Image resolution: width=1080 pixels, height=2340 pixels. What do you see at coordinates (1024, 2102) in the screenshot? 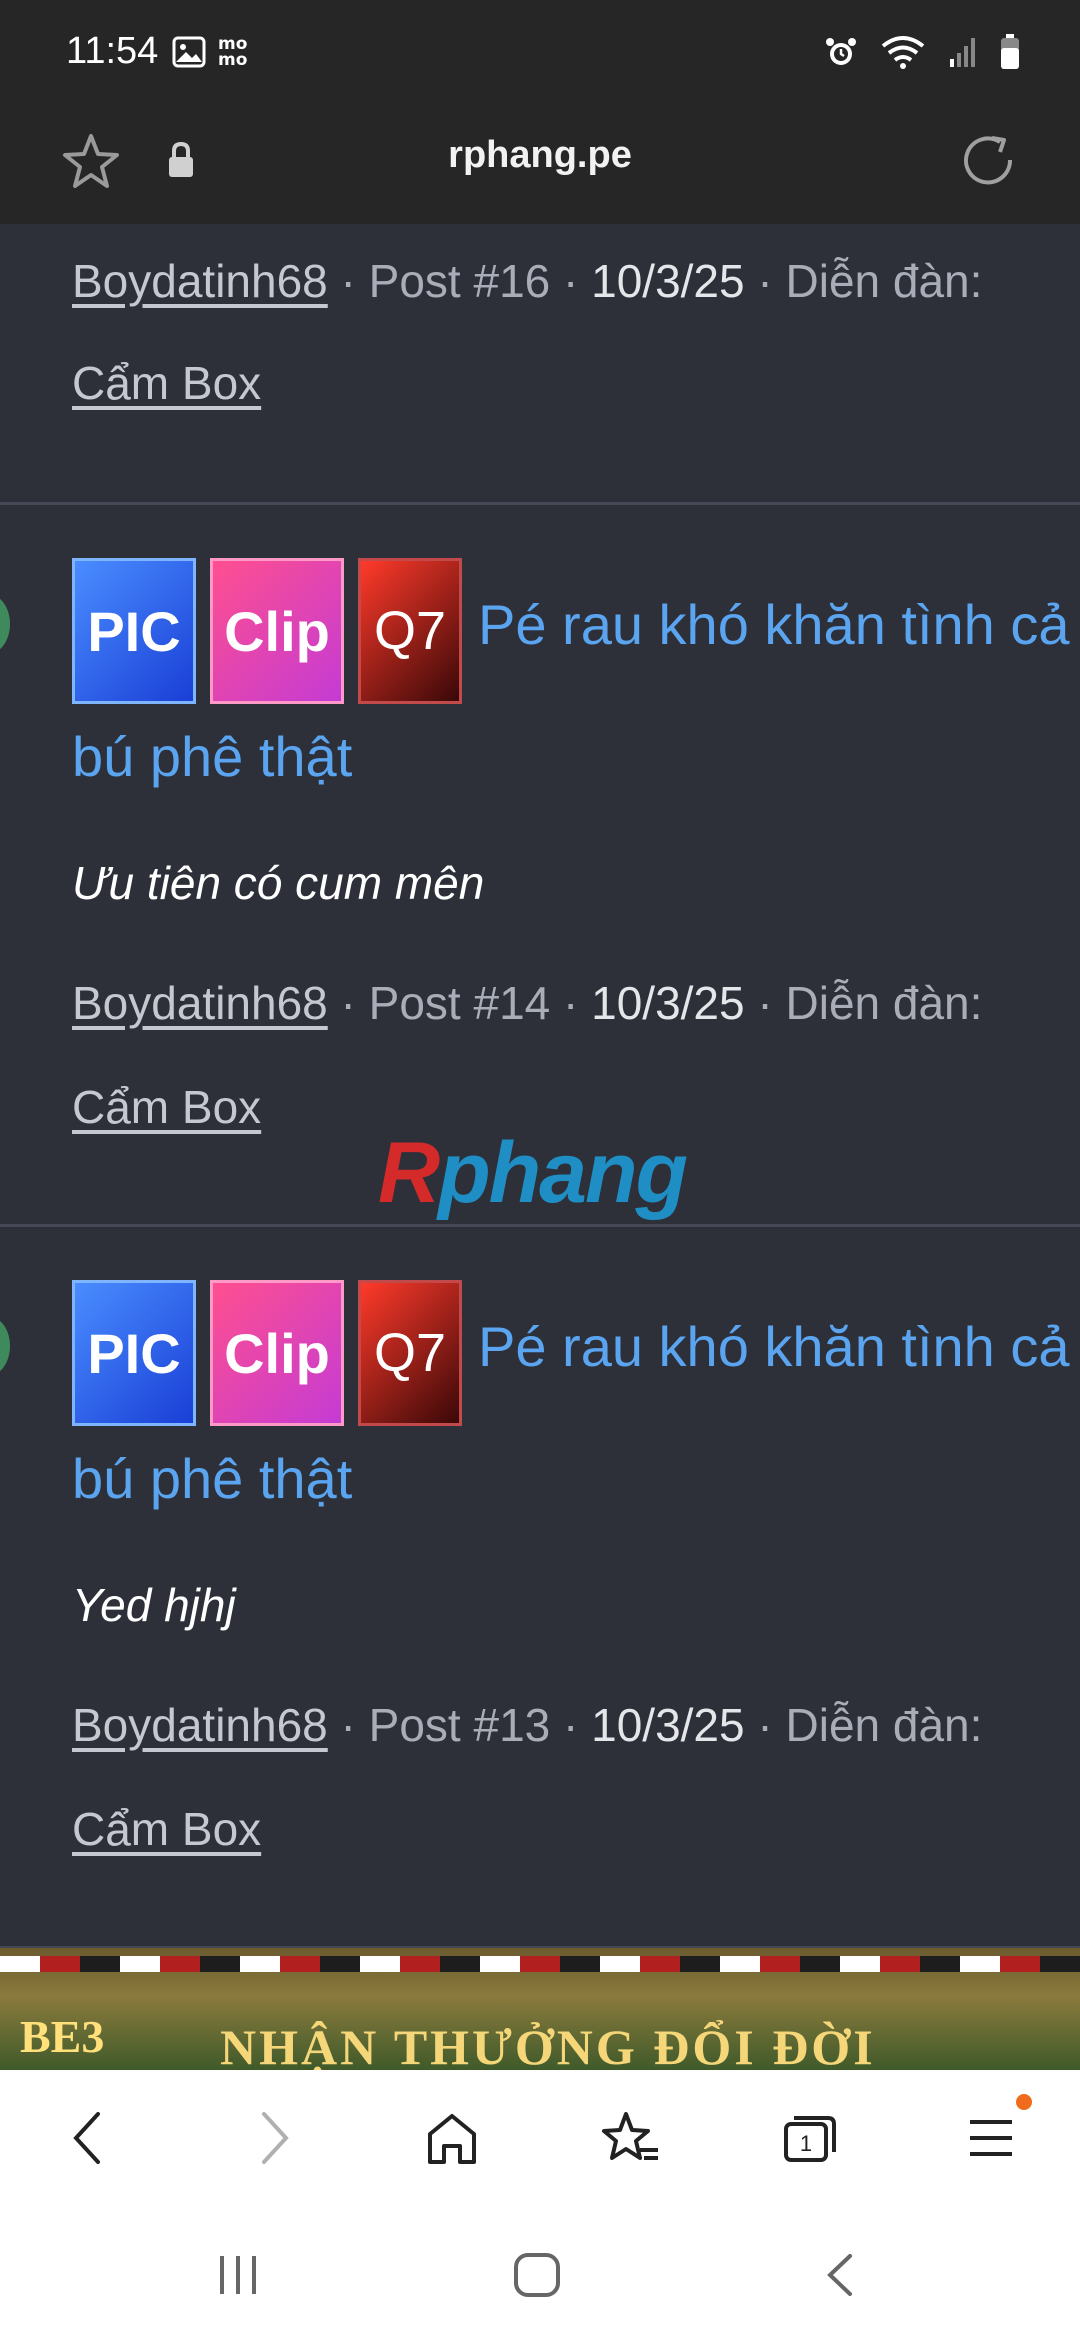
I see `notification-dot` at bounding box center [1024, 2102].